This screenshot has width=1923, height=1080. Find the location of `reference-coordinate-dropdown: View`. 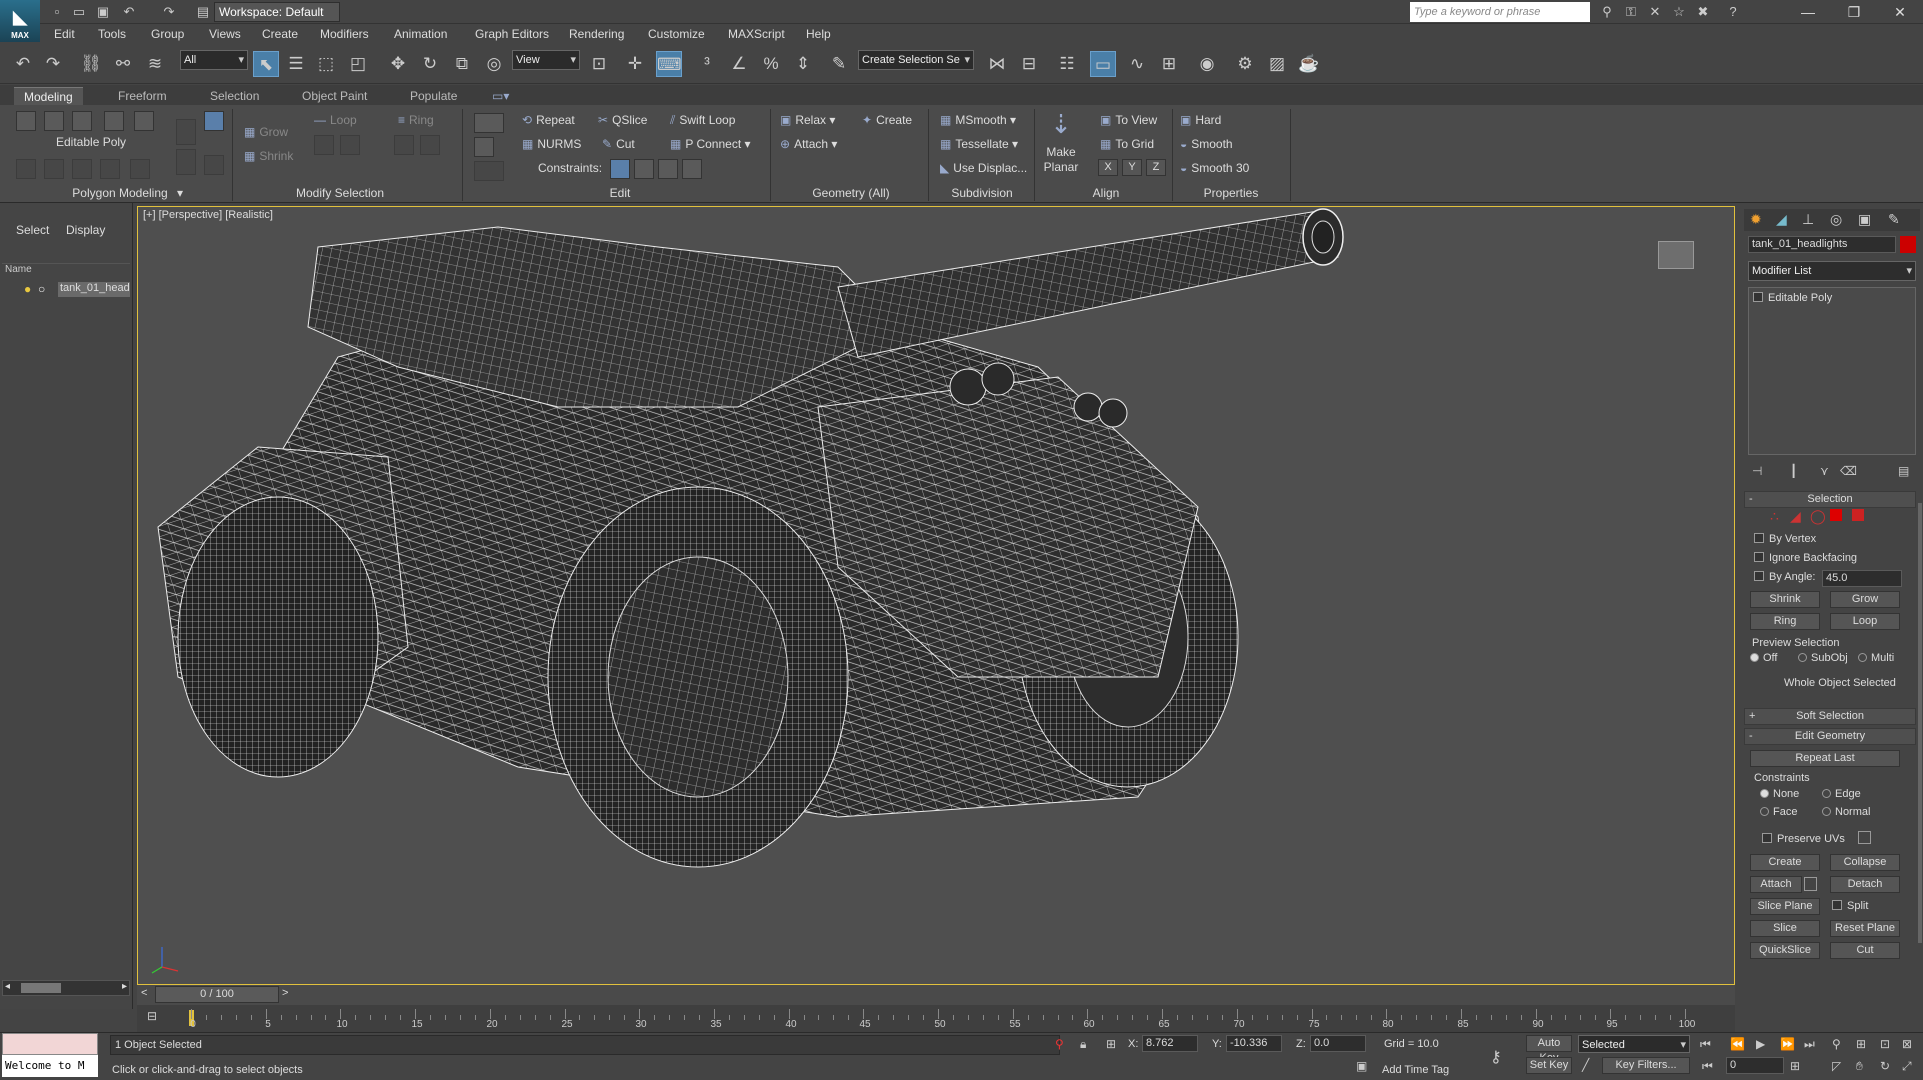

reference-coordinate-dropdown: View is located at coordinates (546, 60).